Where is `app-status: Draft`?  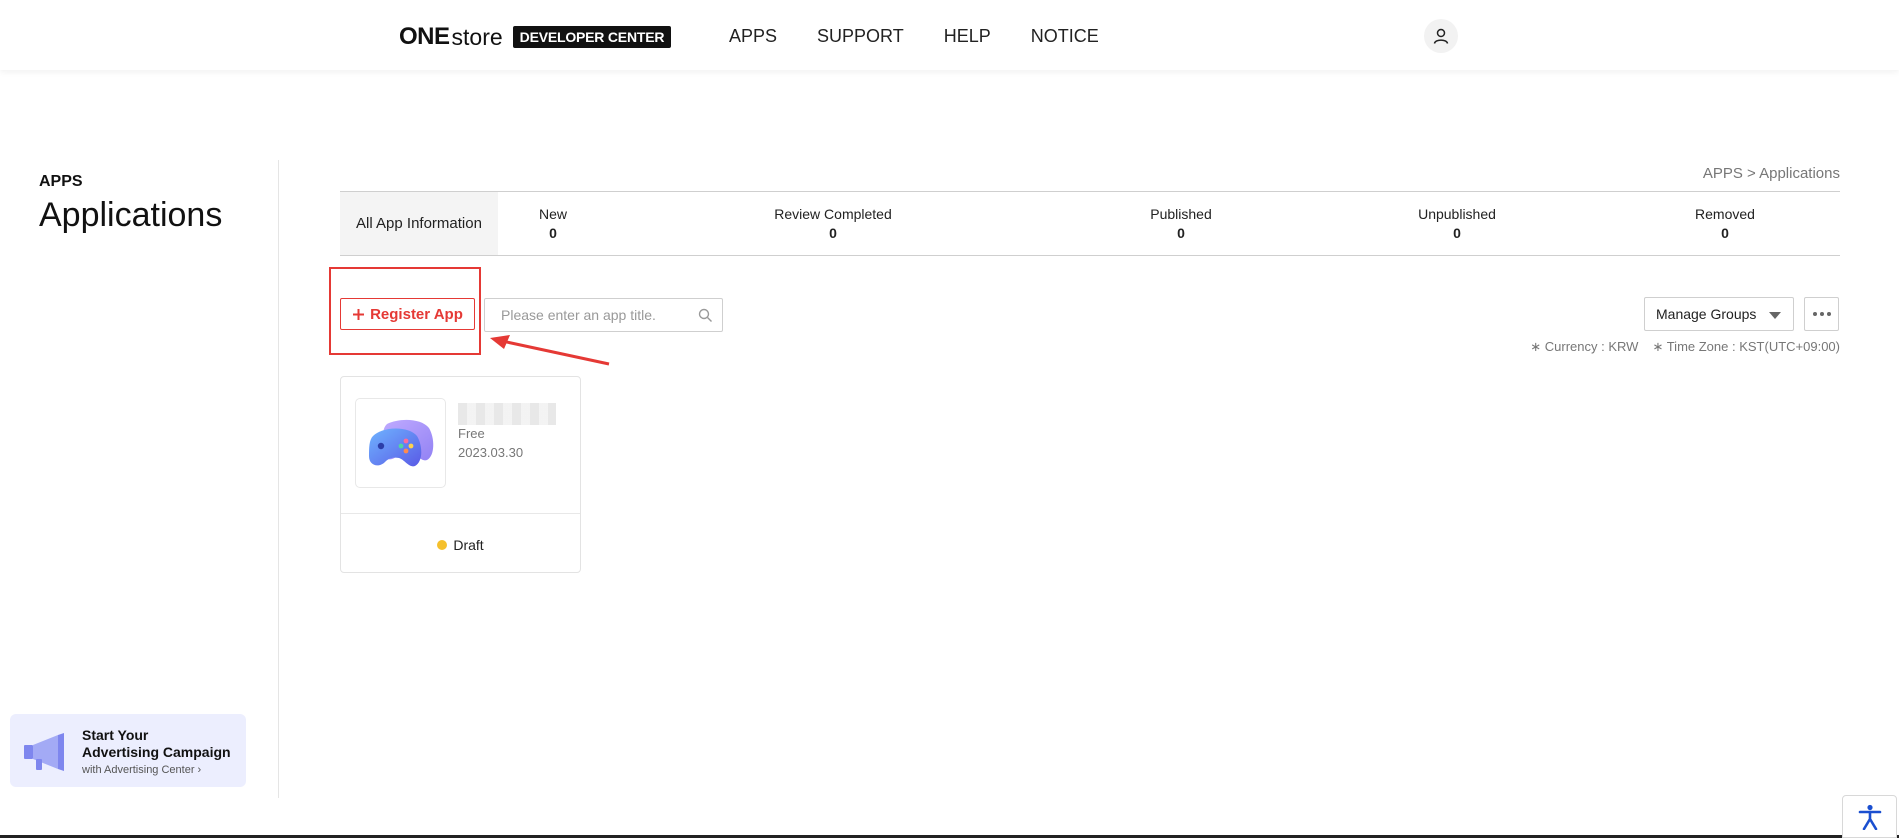
app-status: Draft is located at coordinates (460, 545).